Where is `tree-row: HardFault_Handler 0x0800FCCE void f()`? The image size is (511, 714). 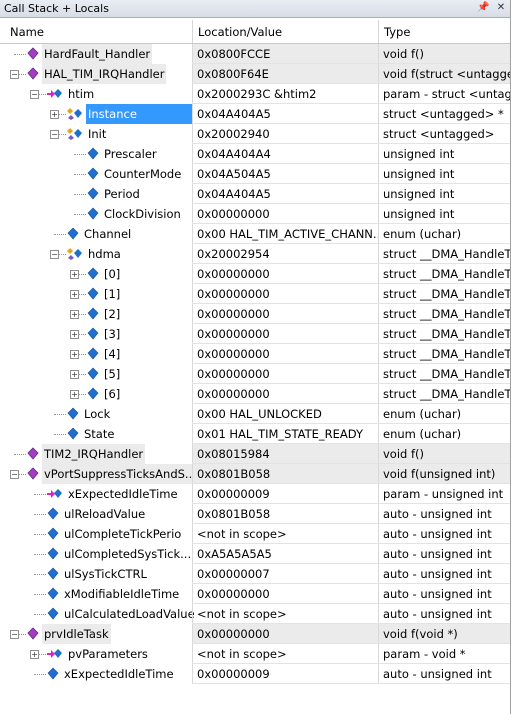
tree-row: HardFault_Handler 0x0800FCCE void f() is located at coordinates (255, 54).